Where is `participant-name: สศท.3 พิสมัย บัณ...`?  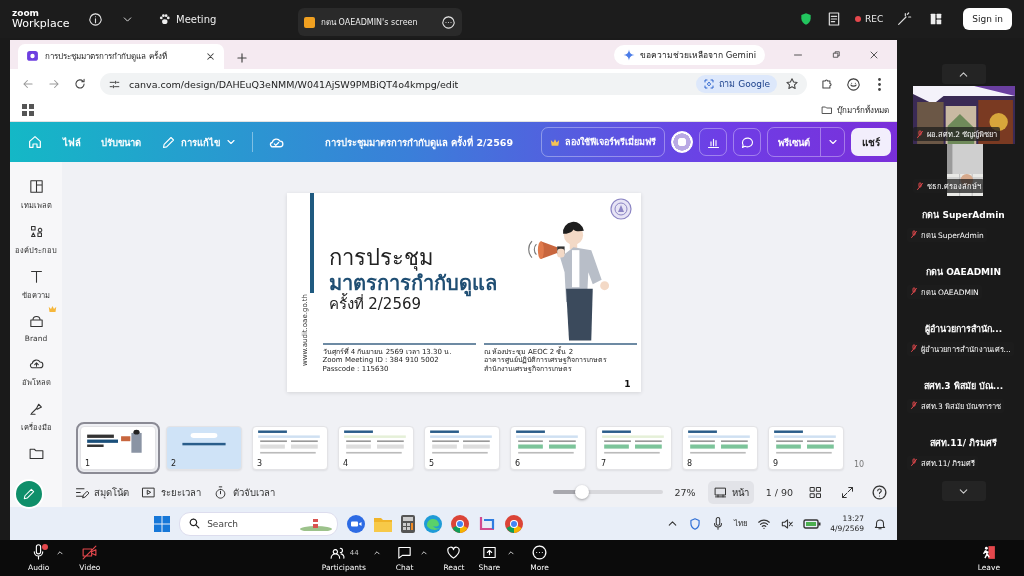
participant-name: สศท.3 พิสมัย บัณ... is located at coordinates (963, 386).